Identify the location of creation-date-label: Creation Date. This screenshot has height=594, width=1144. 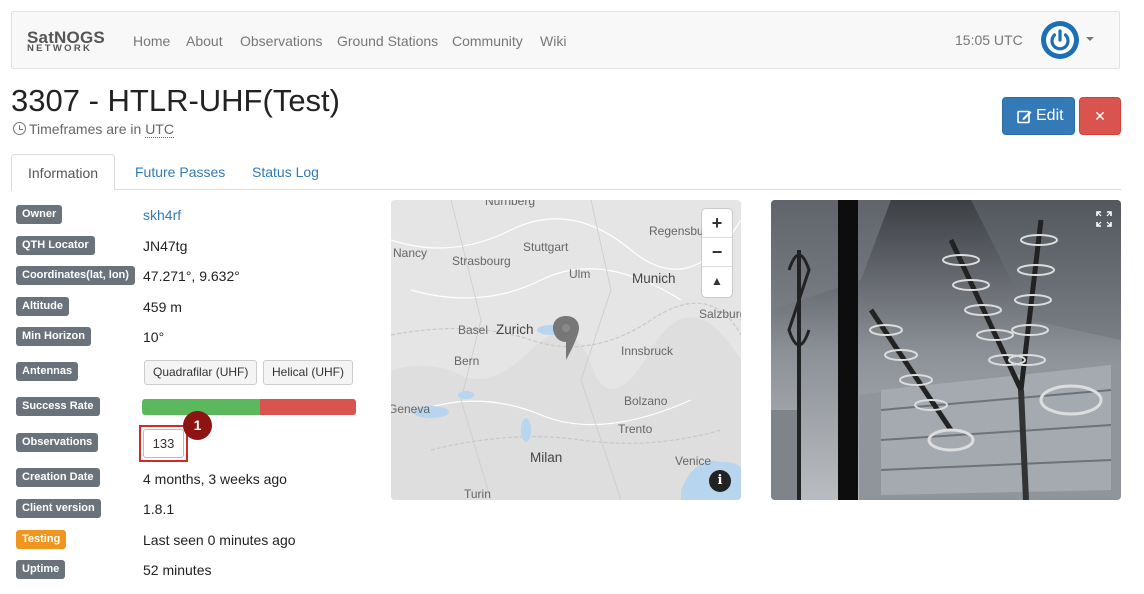
(58, 477).